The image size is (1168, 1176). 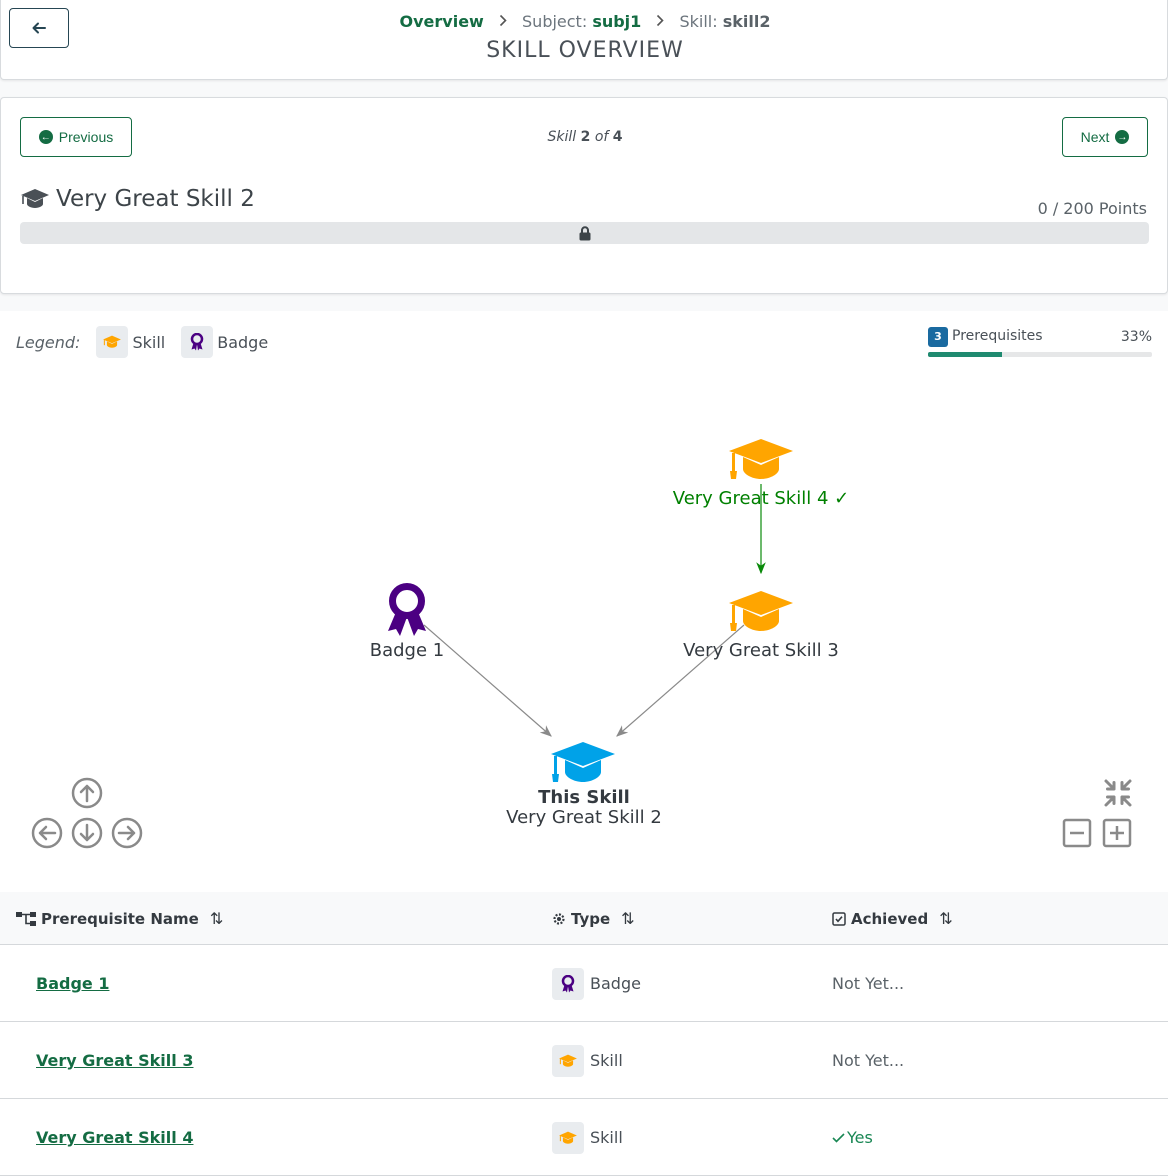 I want to click on table-row: Very Great Skill 4 Skill Yes, so click(x=584, y=1137).